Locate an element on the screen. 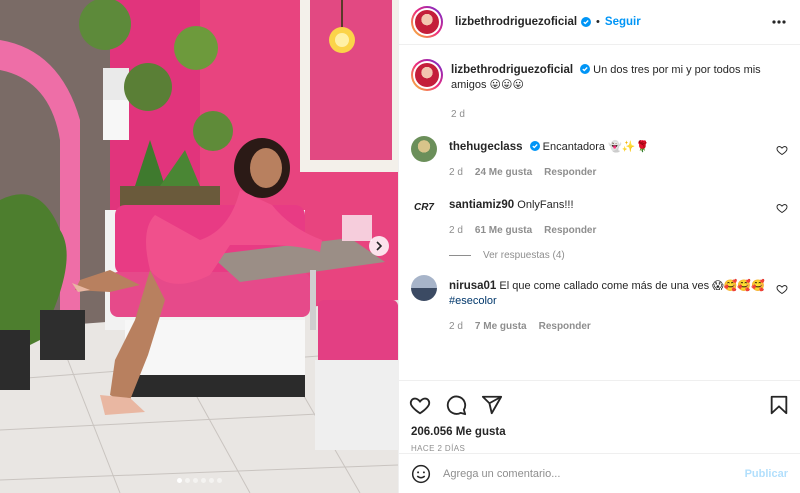 This screenshot has height=493, width=800. commenter-avatar: CR7 is located at coordinates (424, 207).